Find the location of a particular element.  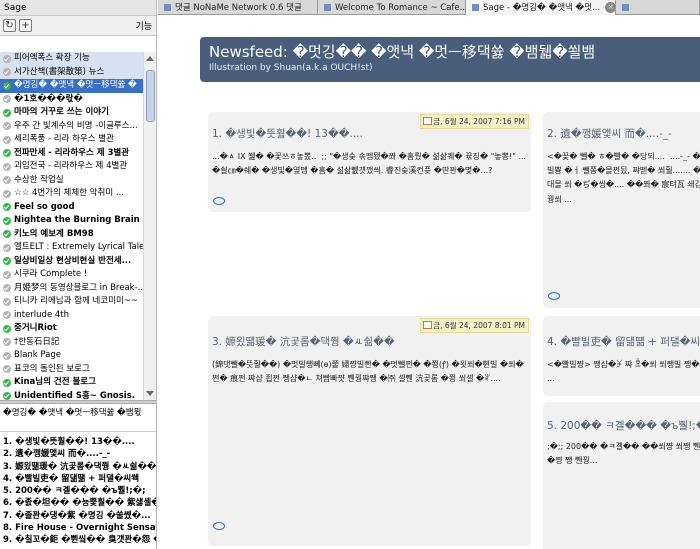

feed-item: 전파만세 - 리라하우스 제 3별관 is located at coordinates (71, 154).